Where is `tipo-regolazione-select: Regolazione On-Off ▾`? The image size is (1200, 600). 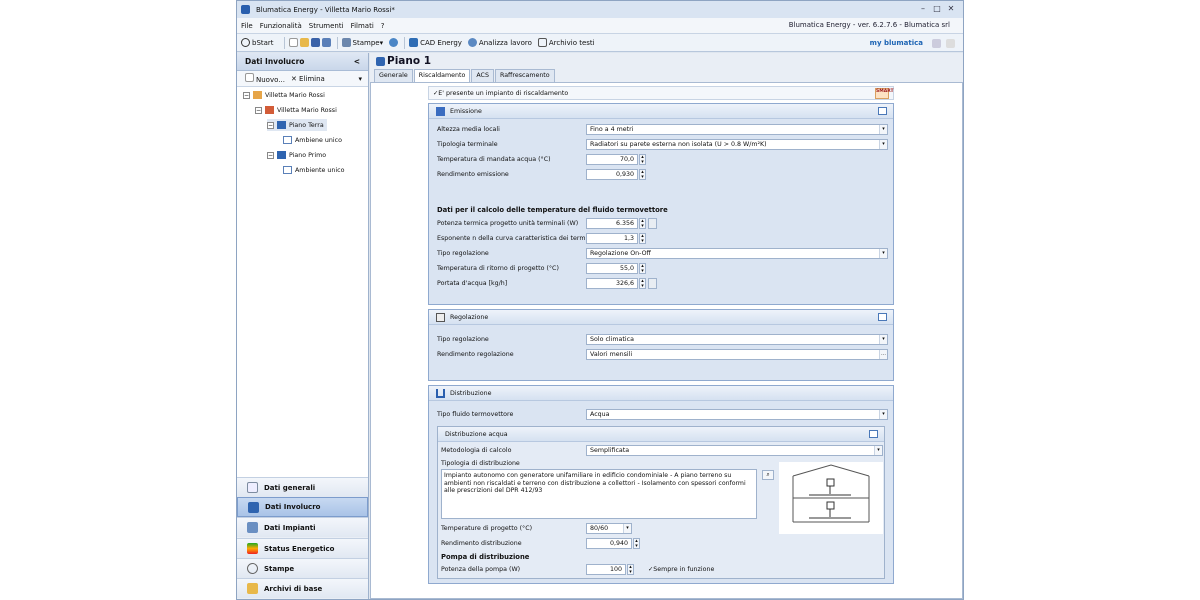 tipo-regolazione-select: Regolazione On-Off ▾ is located at coordinates (737, 253).